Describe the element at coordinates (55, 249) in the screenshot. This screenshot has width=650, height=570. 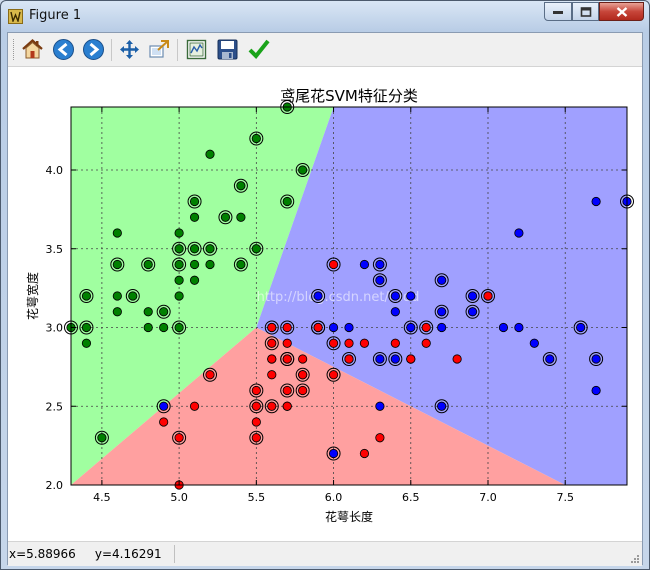
I see `y-tick-label: 3.5` at that location.